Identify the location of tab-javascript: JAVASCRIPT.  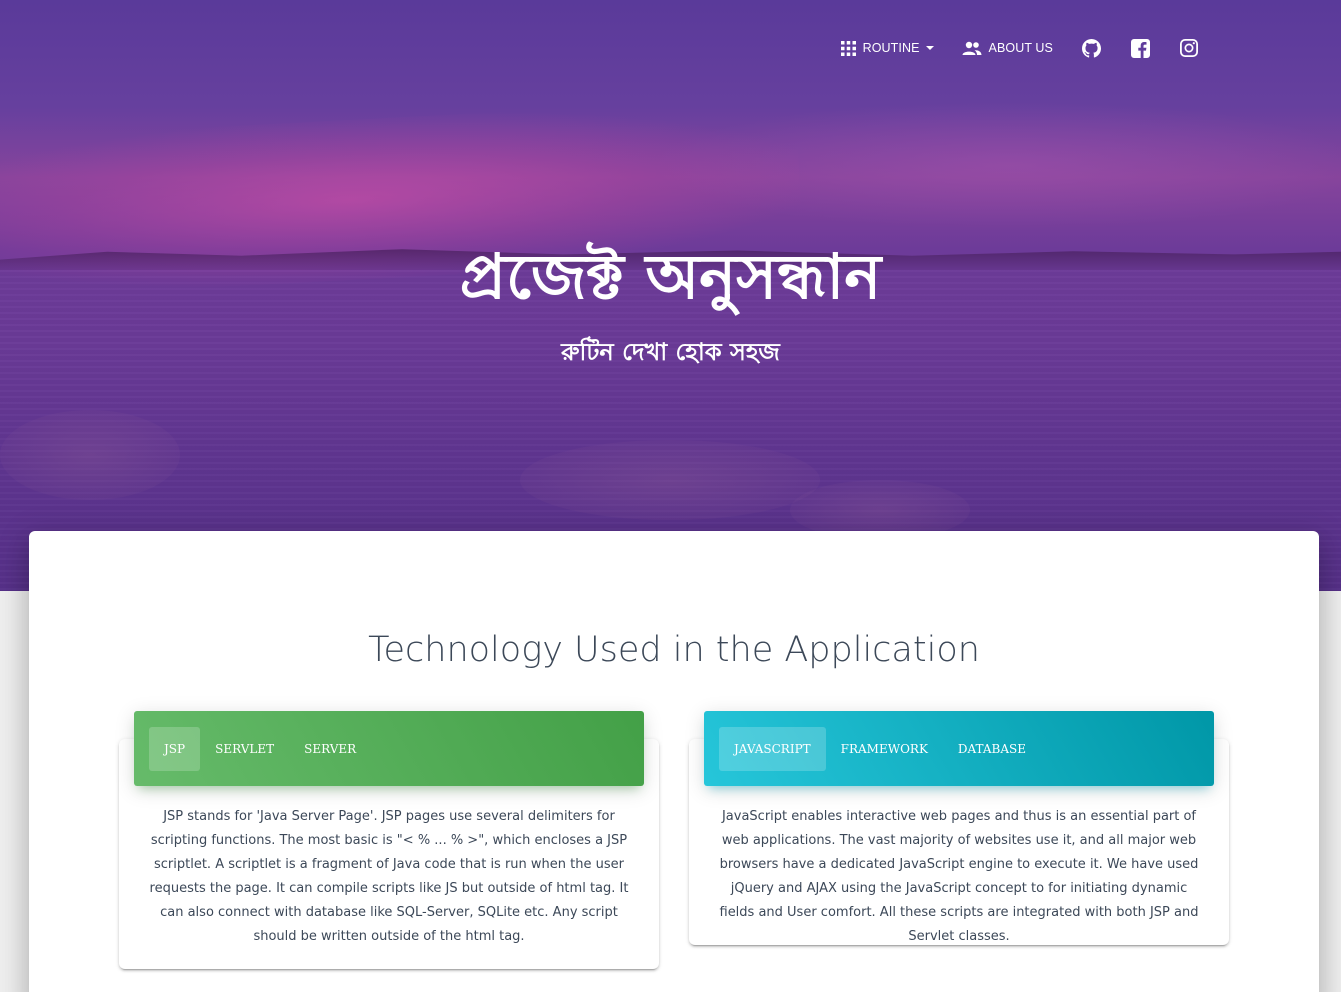
(772, 748).